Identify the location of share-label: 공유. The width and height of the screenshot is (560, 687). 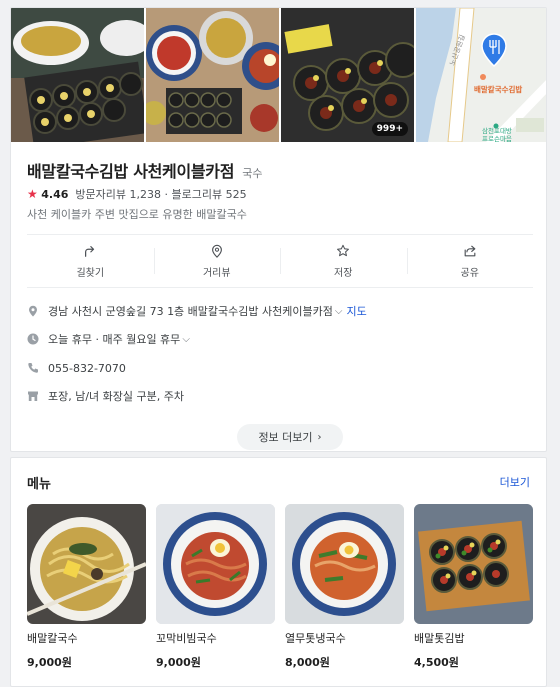
(469, 273).